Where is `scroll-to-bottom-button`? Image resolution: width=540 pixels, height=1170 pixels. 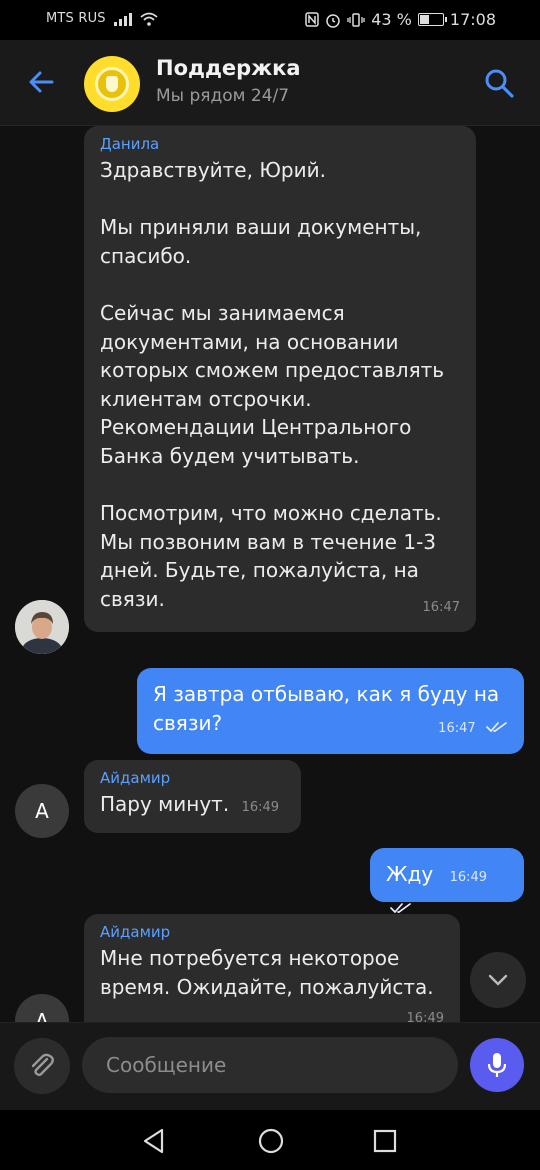
scroll-to-bottom-button is located at coordinates (498, 980).